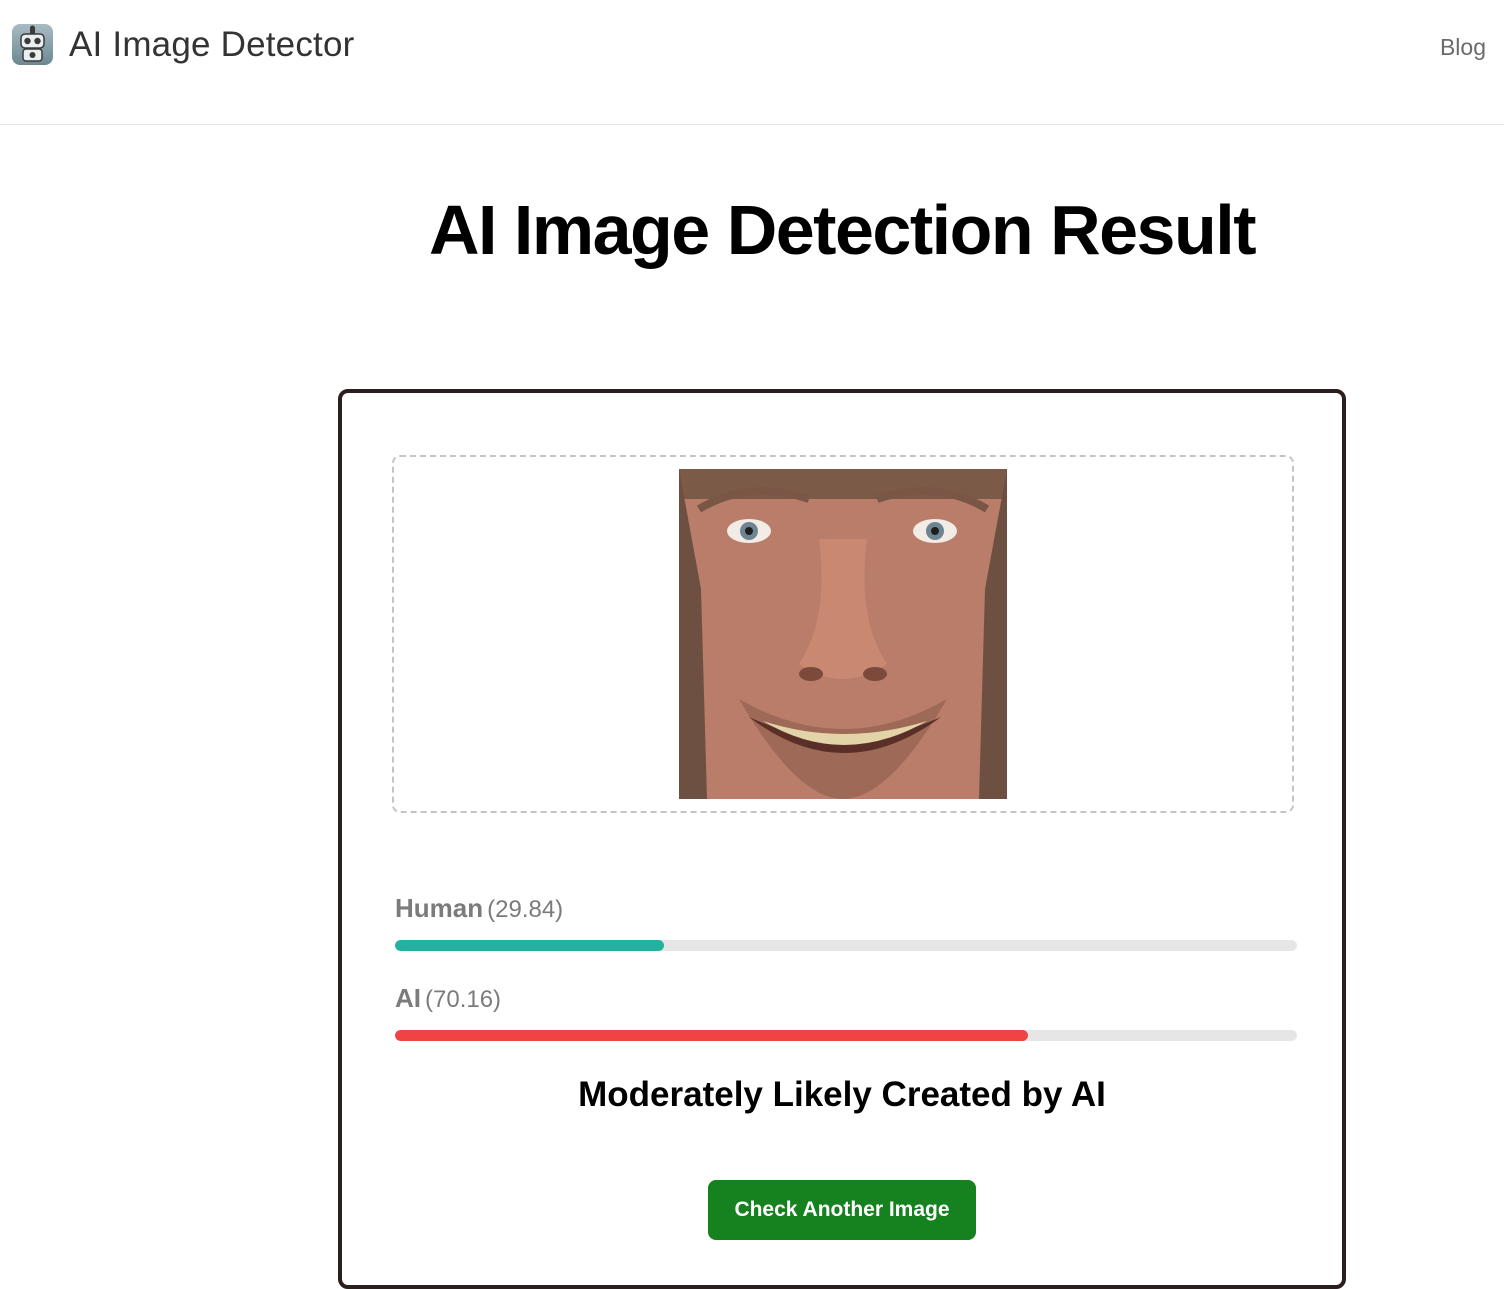  Describe the element at coordinates (842, 1210) in the screenshot. I see `check-another-image-button: Check Another Image` at that location.